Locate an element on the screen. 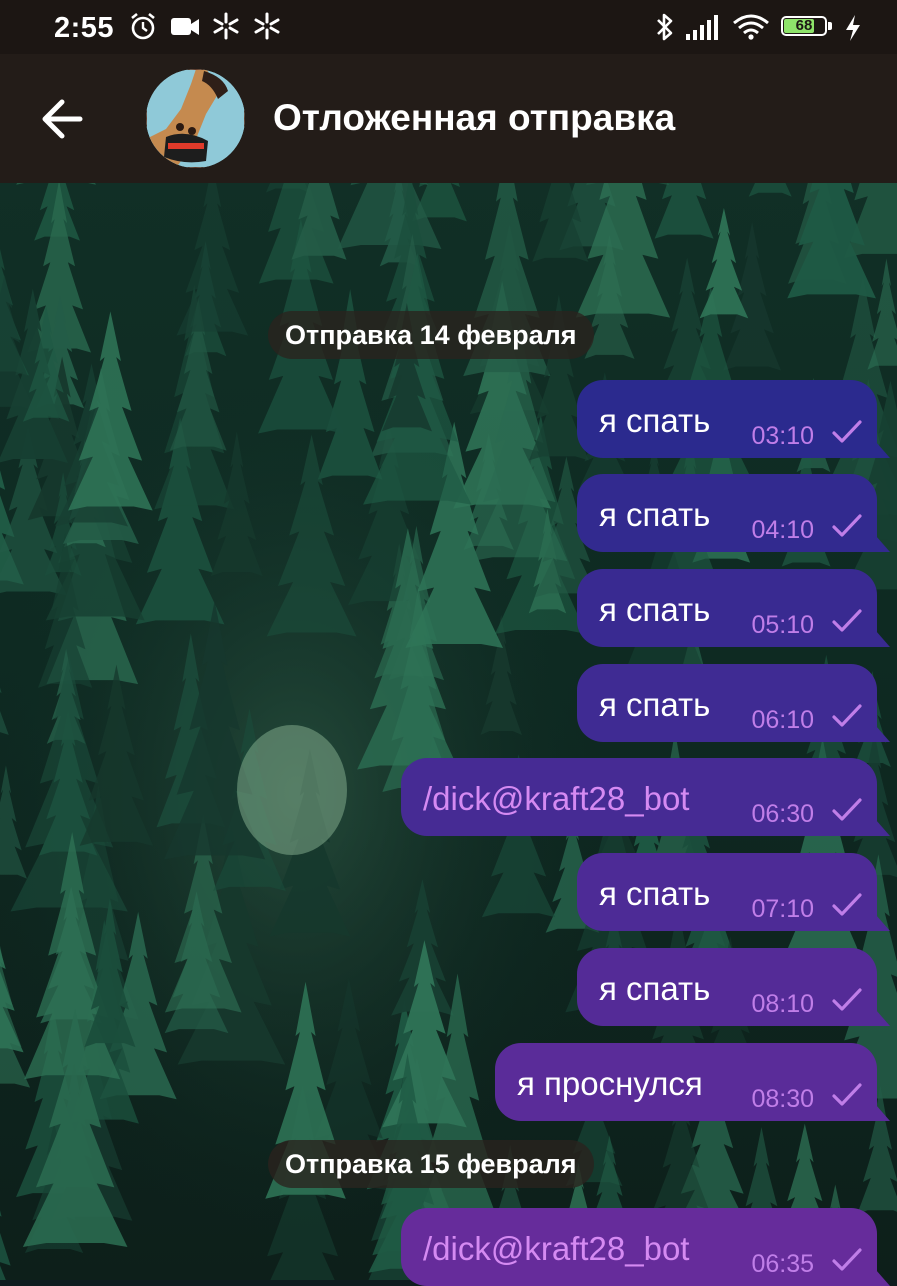 This screenshot has width=897, height=1286. bluetooth-icon is located at coordinates (665, 27).